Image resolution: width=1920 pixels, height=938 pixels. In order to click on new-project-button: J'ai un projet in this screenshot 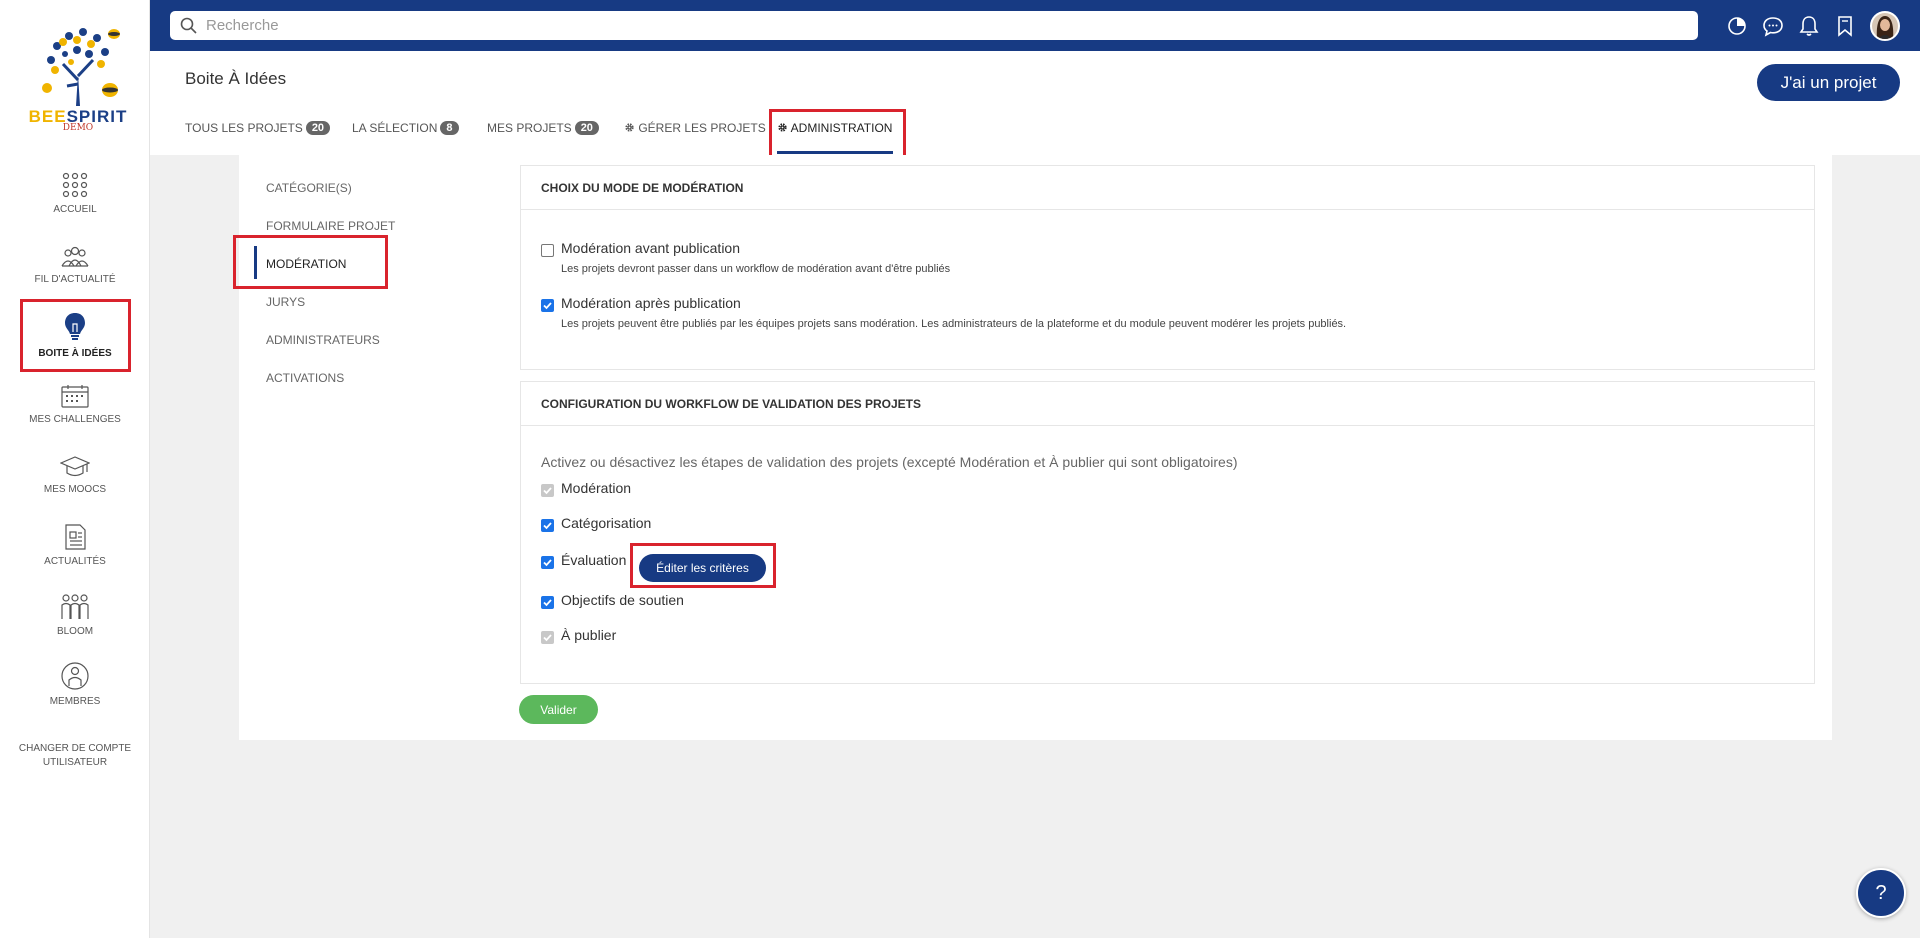, I will do `click(1828, 82)`.